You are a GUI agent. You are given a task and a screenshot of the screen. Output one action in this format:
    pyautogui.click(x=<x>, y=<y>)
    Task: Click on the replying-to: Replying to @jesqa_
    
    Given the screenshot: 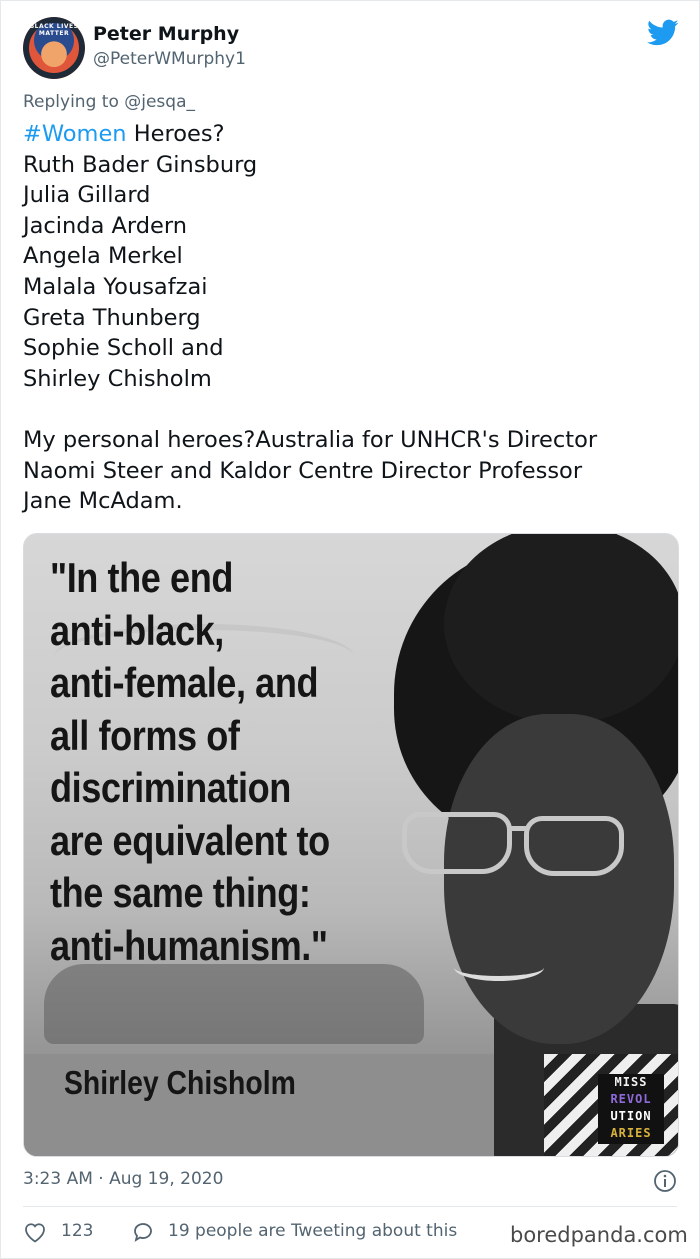 What is the action you would take?
    pyautogui.click(x=109, y=102)
    